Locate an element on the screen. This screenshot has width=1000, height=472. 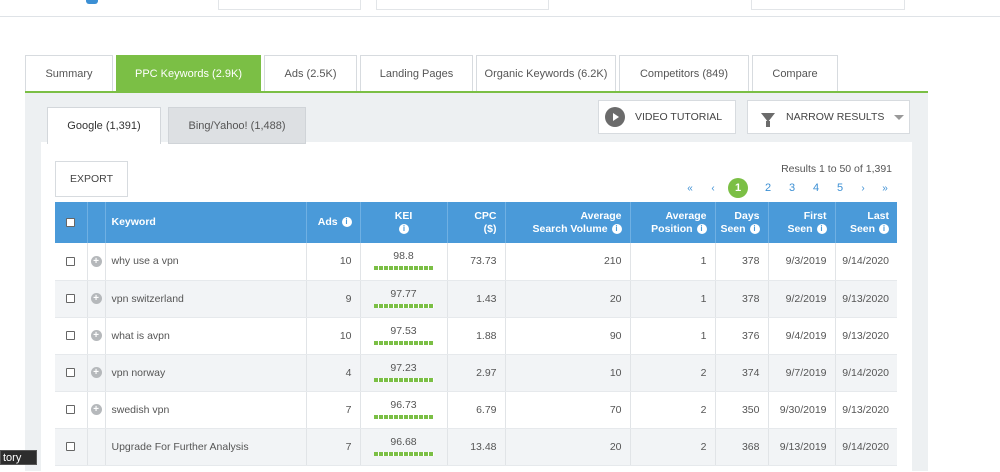
header-first-seen: First Seen i is located at coordinates (802, 222).